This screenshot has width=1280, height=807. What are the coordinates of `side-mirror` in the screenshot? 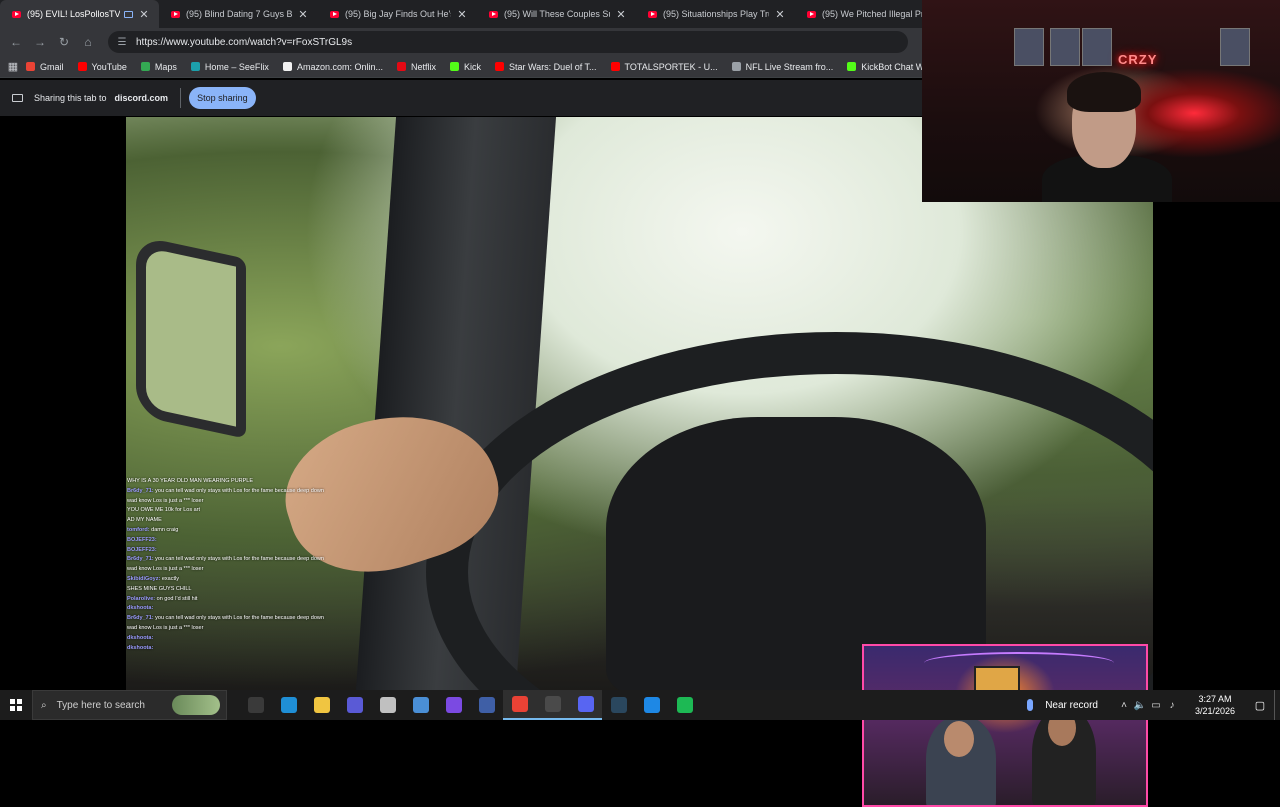 It's located at (191, 337).